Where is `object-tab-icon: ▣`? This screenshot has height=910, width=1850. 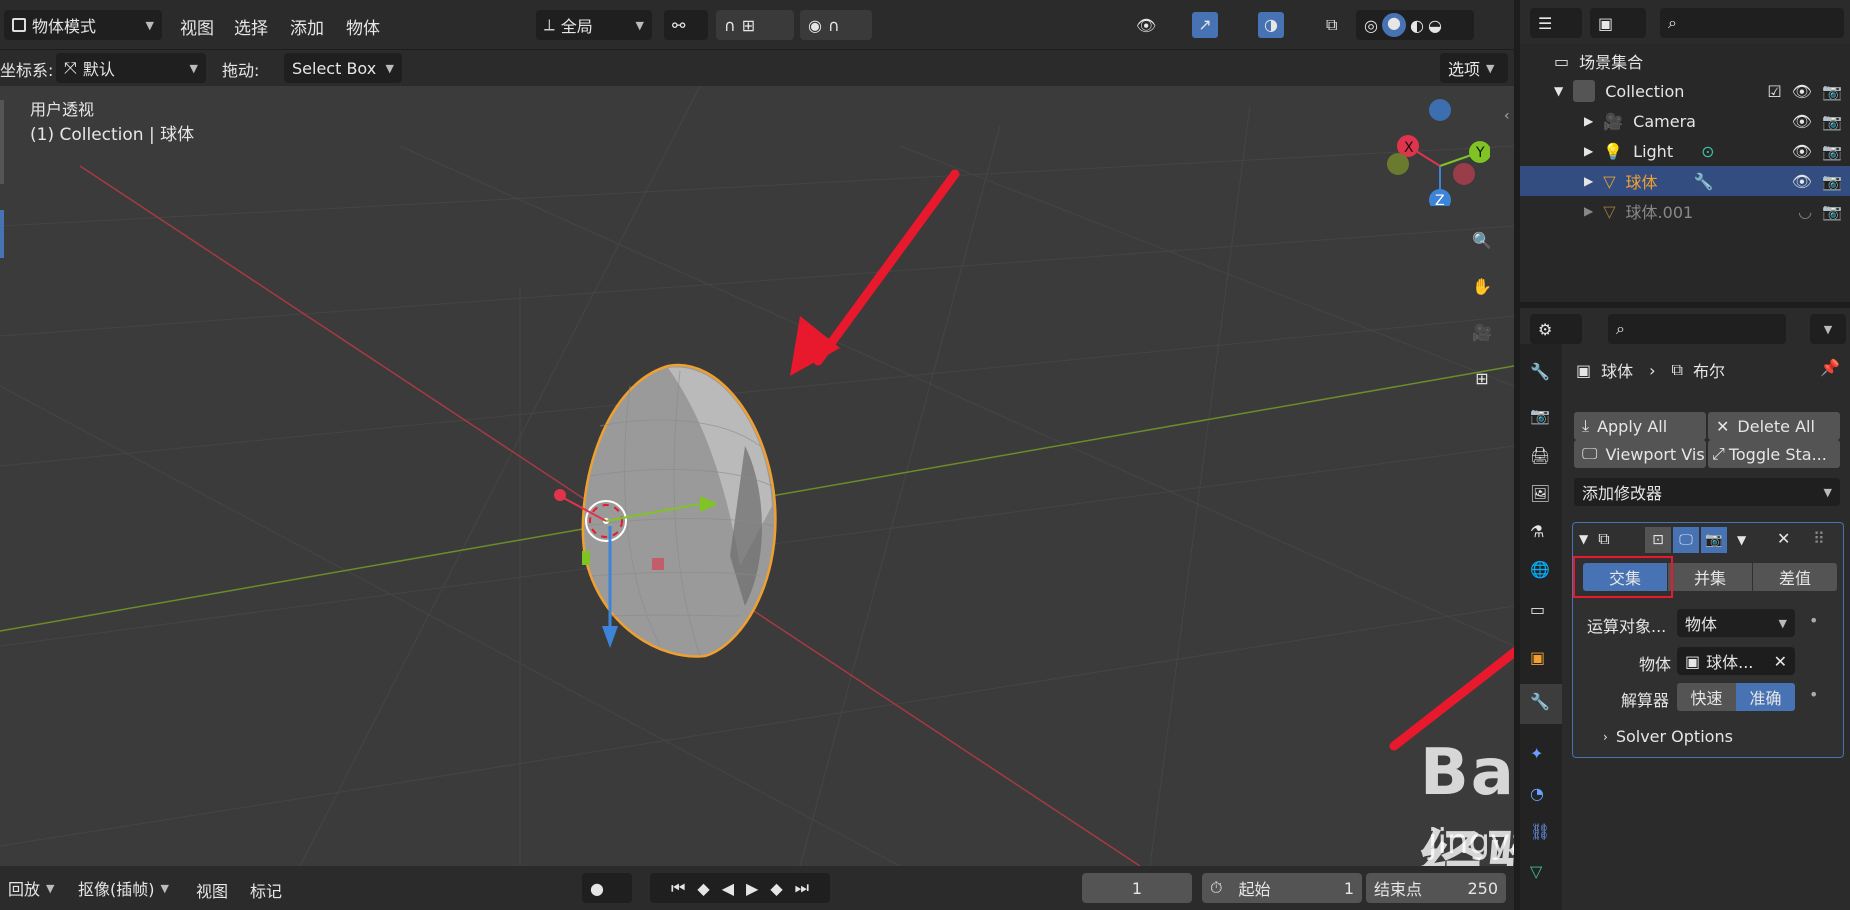 object-tab-icon: ▣ is located at coordinates (1537, 657).